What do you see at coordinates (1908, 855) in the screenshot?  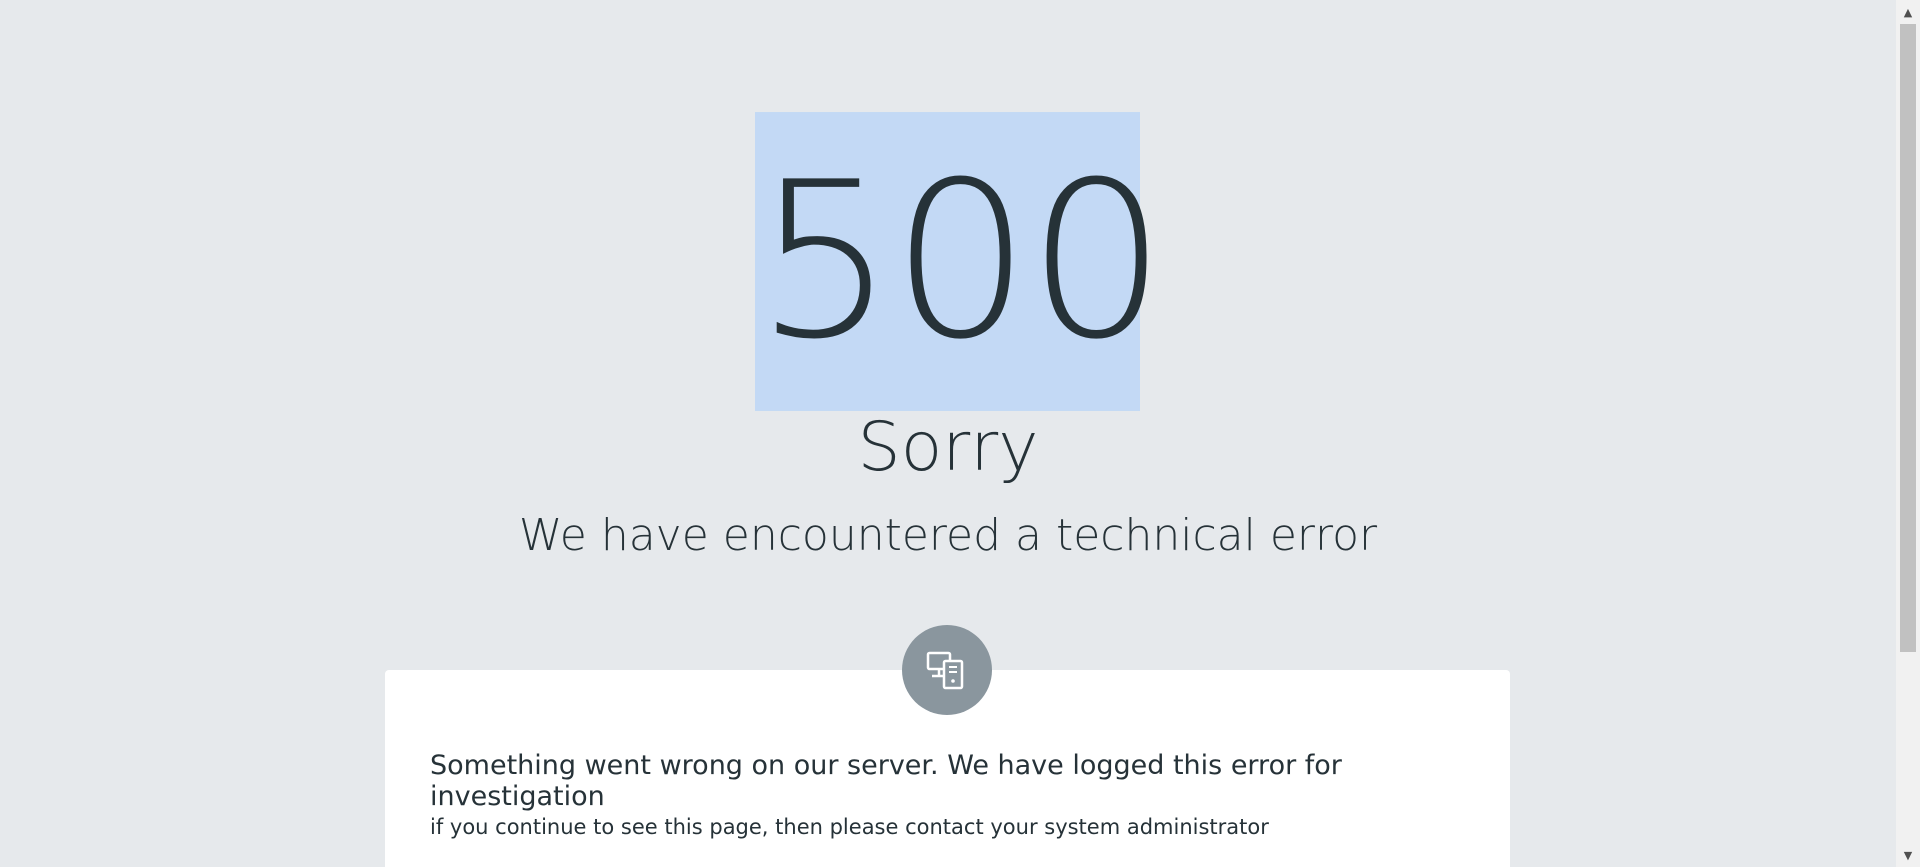 I see `scroll-down-arrow-icon: ▼` at bounding box center [1908, 855].